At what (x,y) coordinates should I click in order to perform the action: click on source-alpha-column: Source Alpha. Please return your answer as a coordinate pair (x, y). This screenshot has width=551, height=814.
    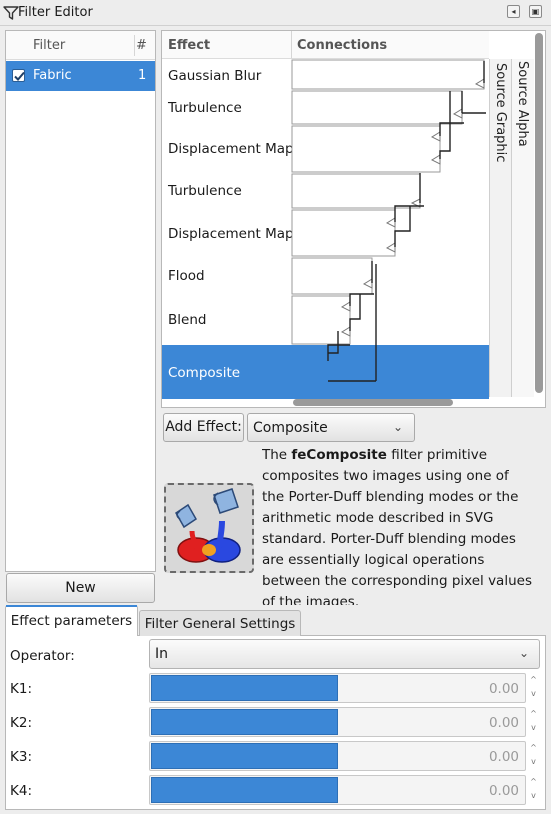
    Looking at the image, I should click on (523, 228).